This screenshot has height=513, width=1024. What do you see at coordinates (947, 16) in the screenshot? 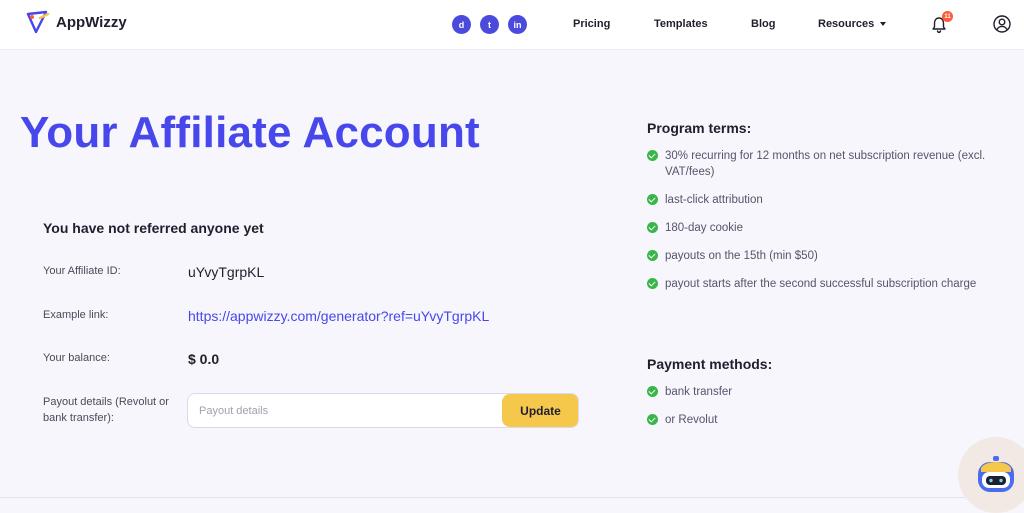
I see `notification-badge: 11` at bounding box center [947, 16].